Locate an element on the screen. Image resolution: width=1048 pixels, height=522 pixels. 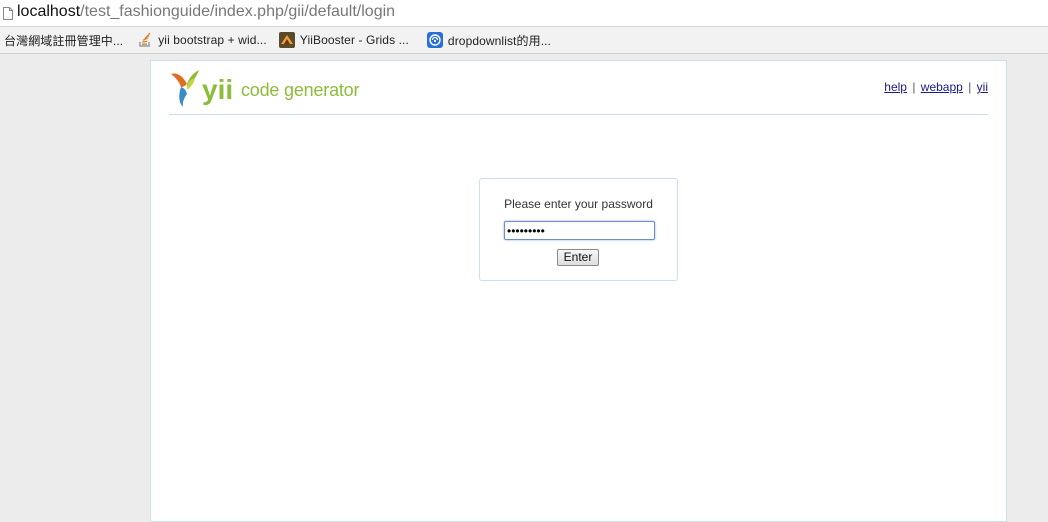
enter-button: Enter is located at coordinates (578, 257).